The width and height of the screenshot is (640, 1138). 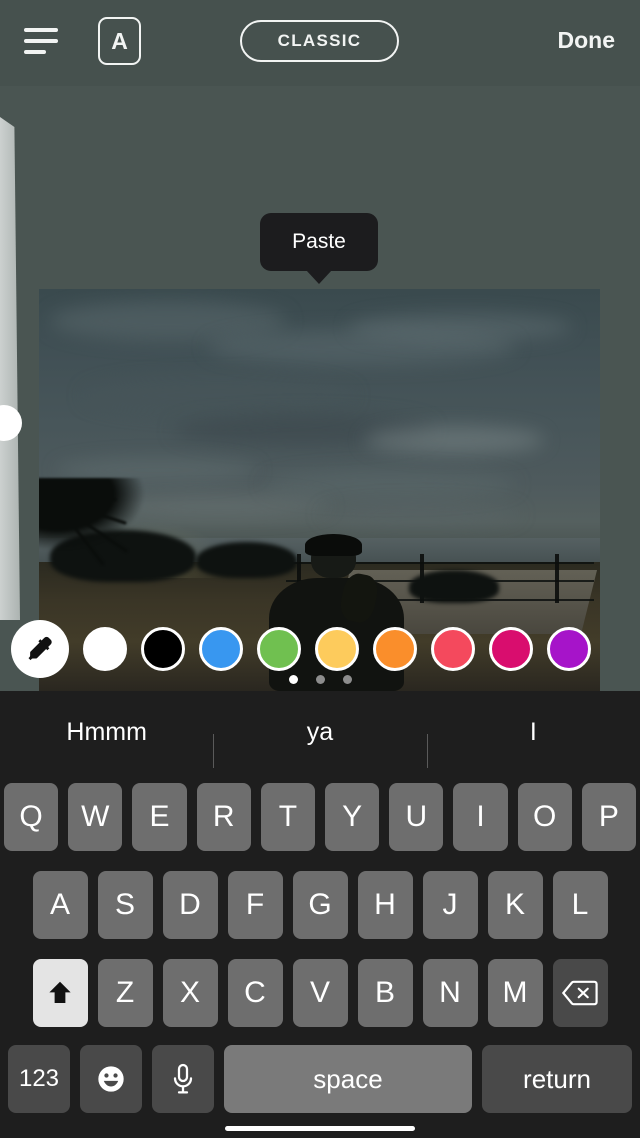 I want to click on keyboard-row-3: Z X C V B N M, so click(x=320, y=993).